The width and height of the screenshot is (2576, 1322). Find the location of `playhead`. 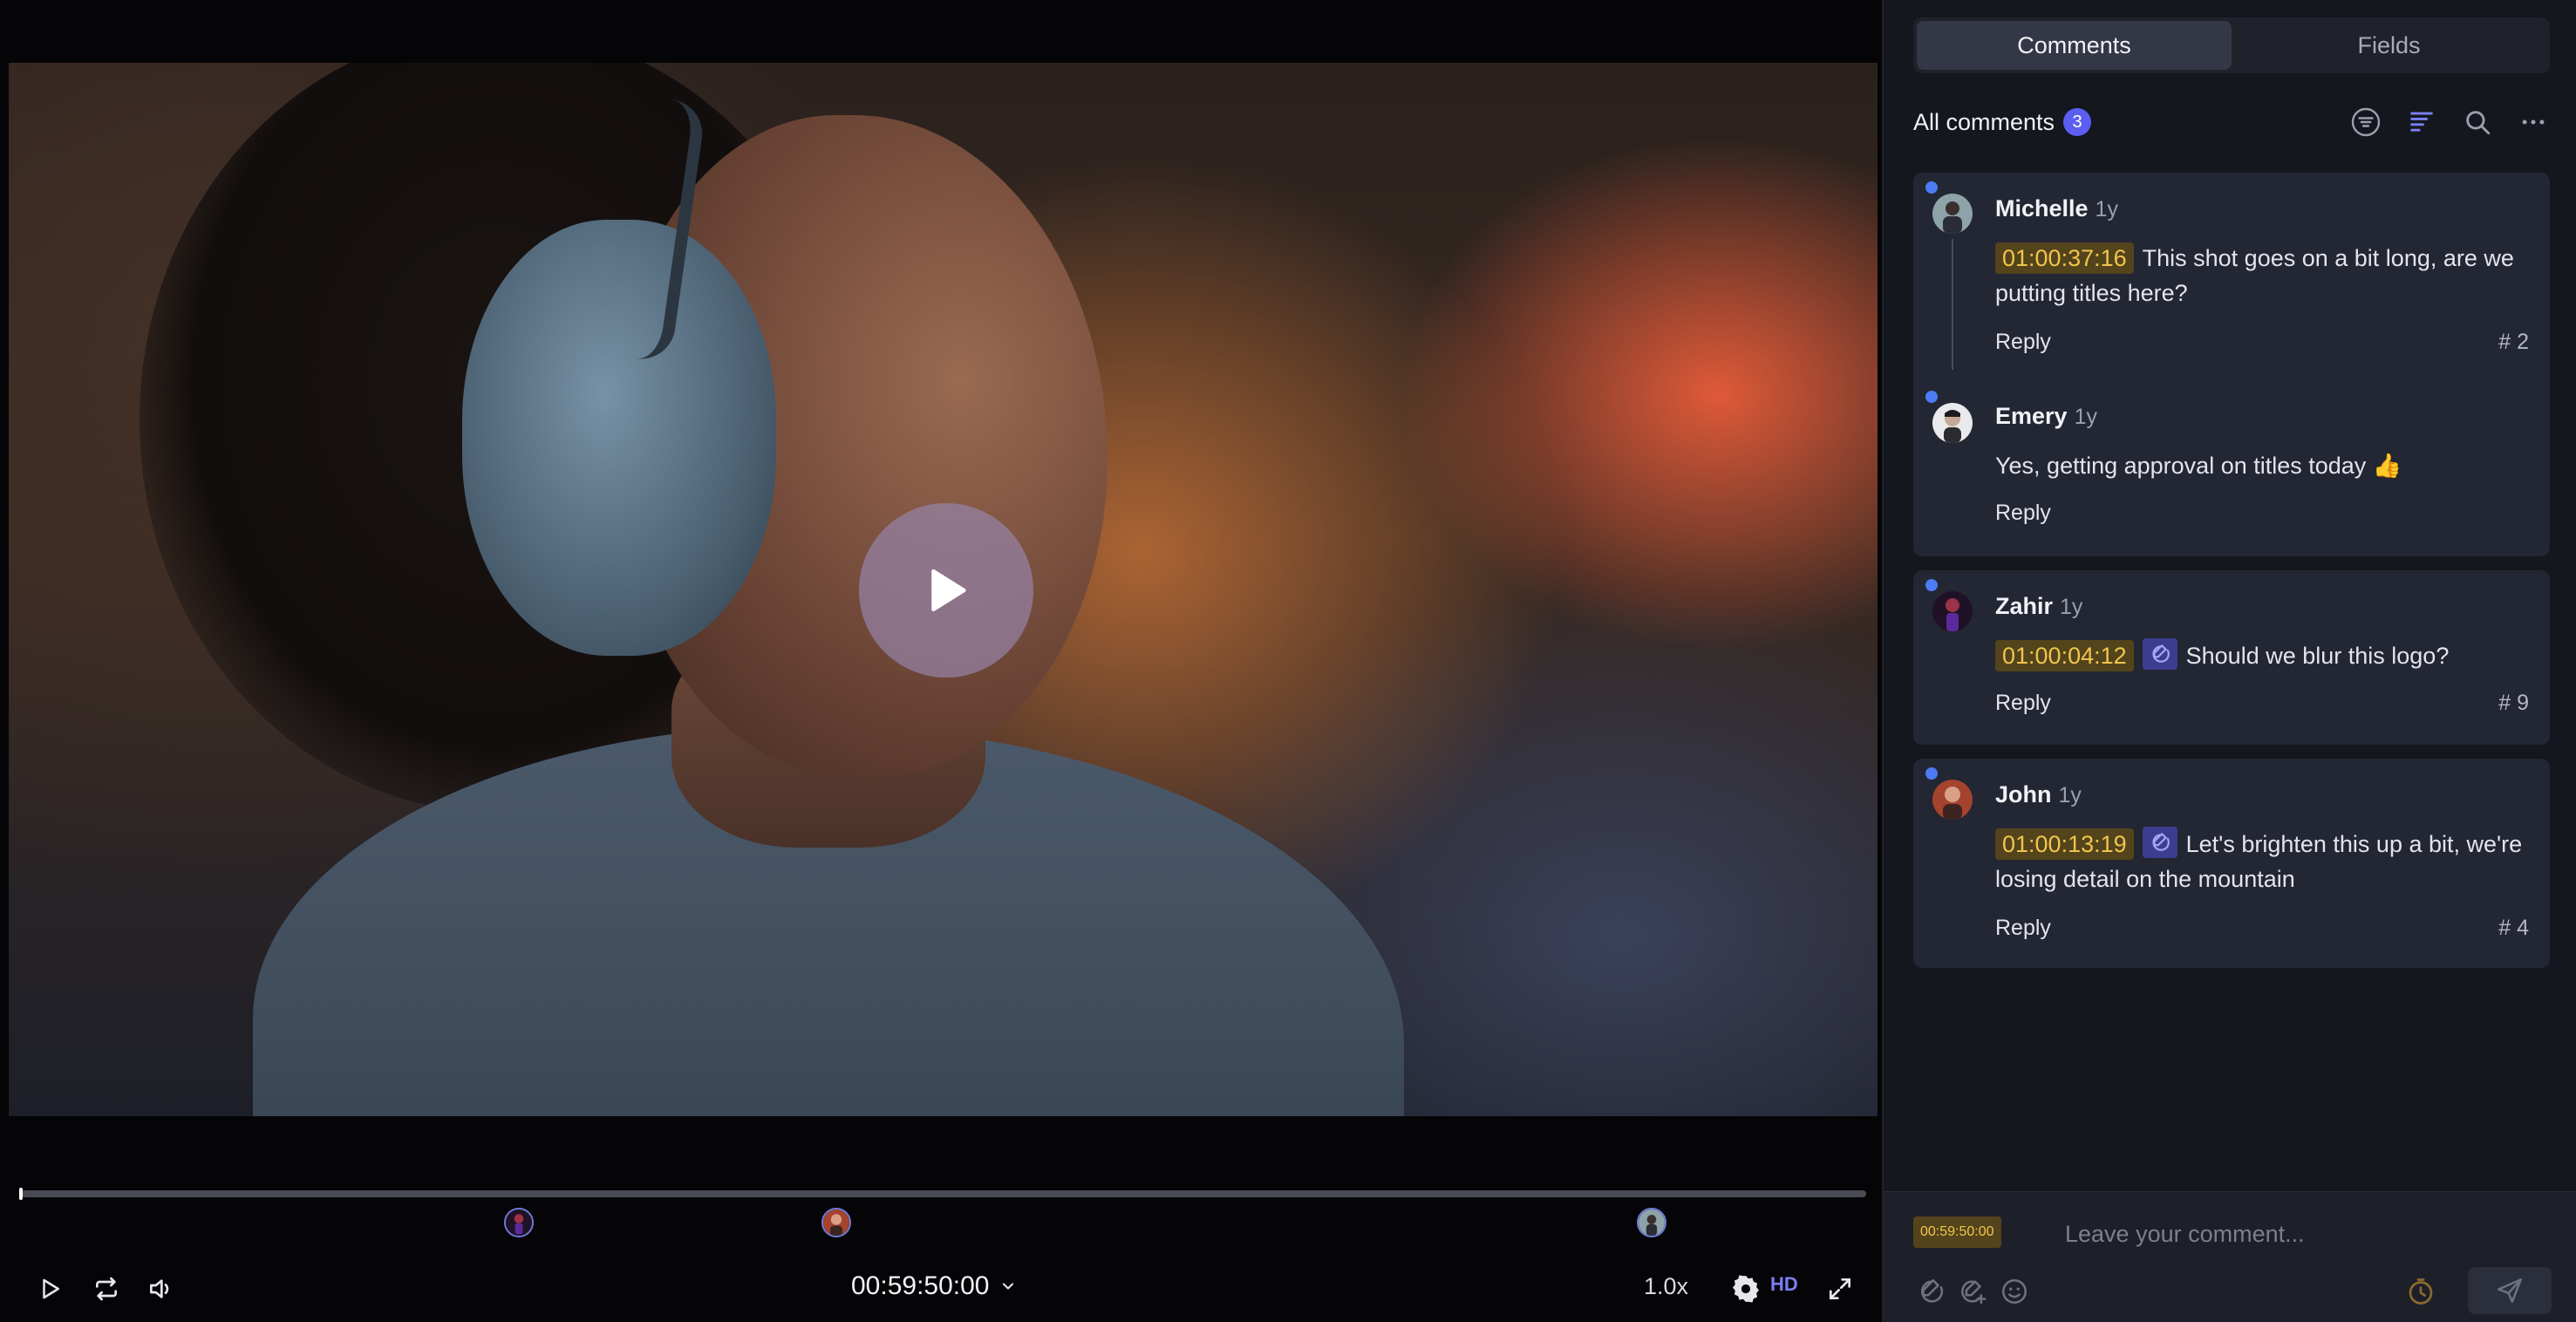

playhead is located at coordinates (21, 1194).